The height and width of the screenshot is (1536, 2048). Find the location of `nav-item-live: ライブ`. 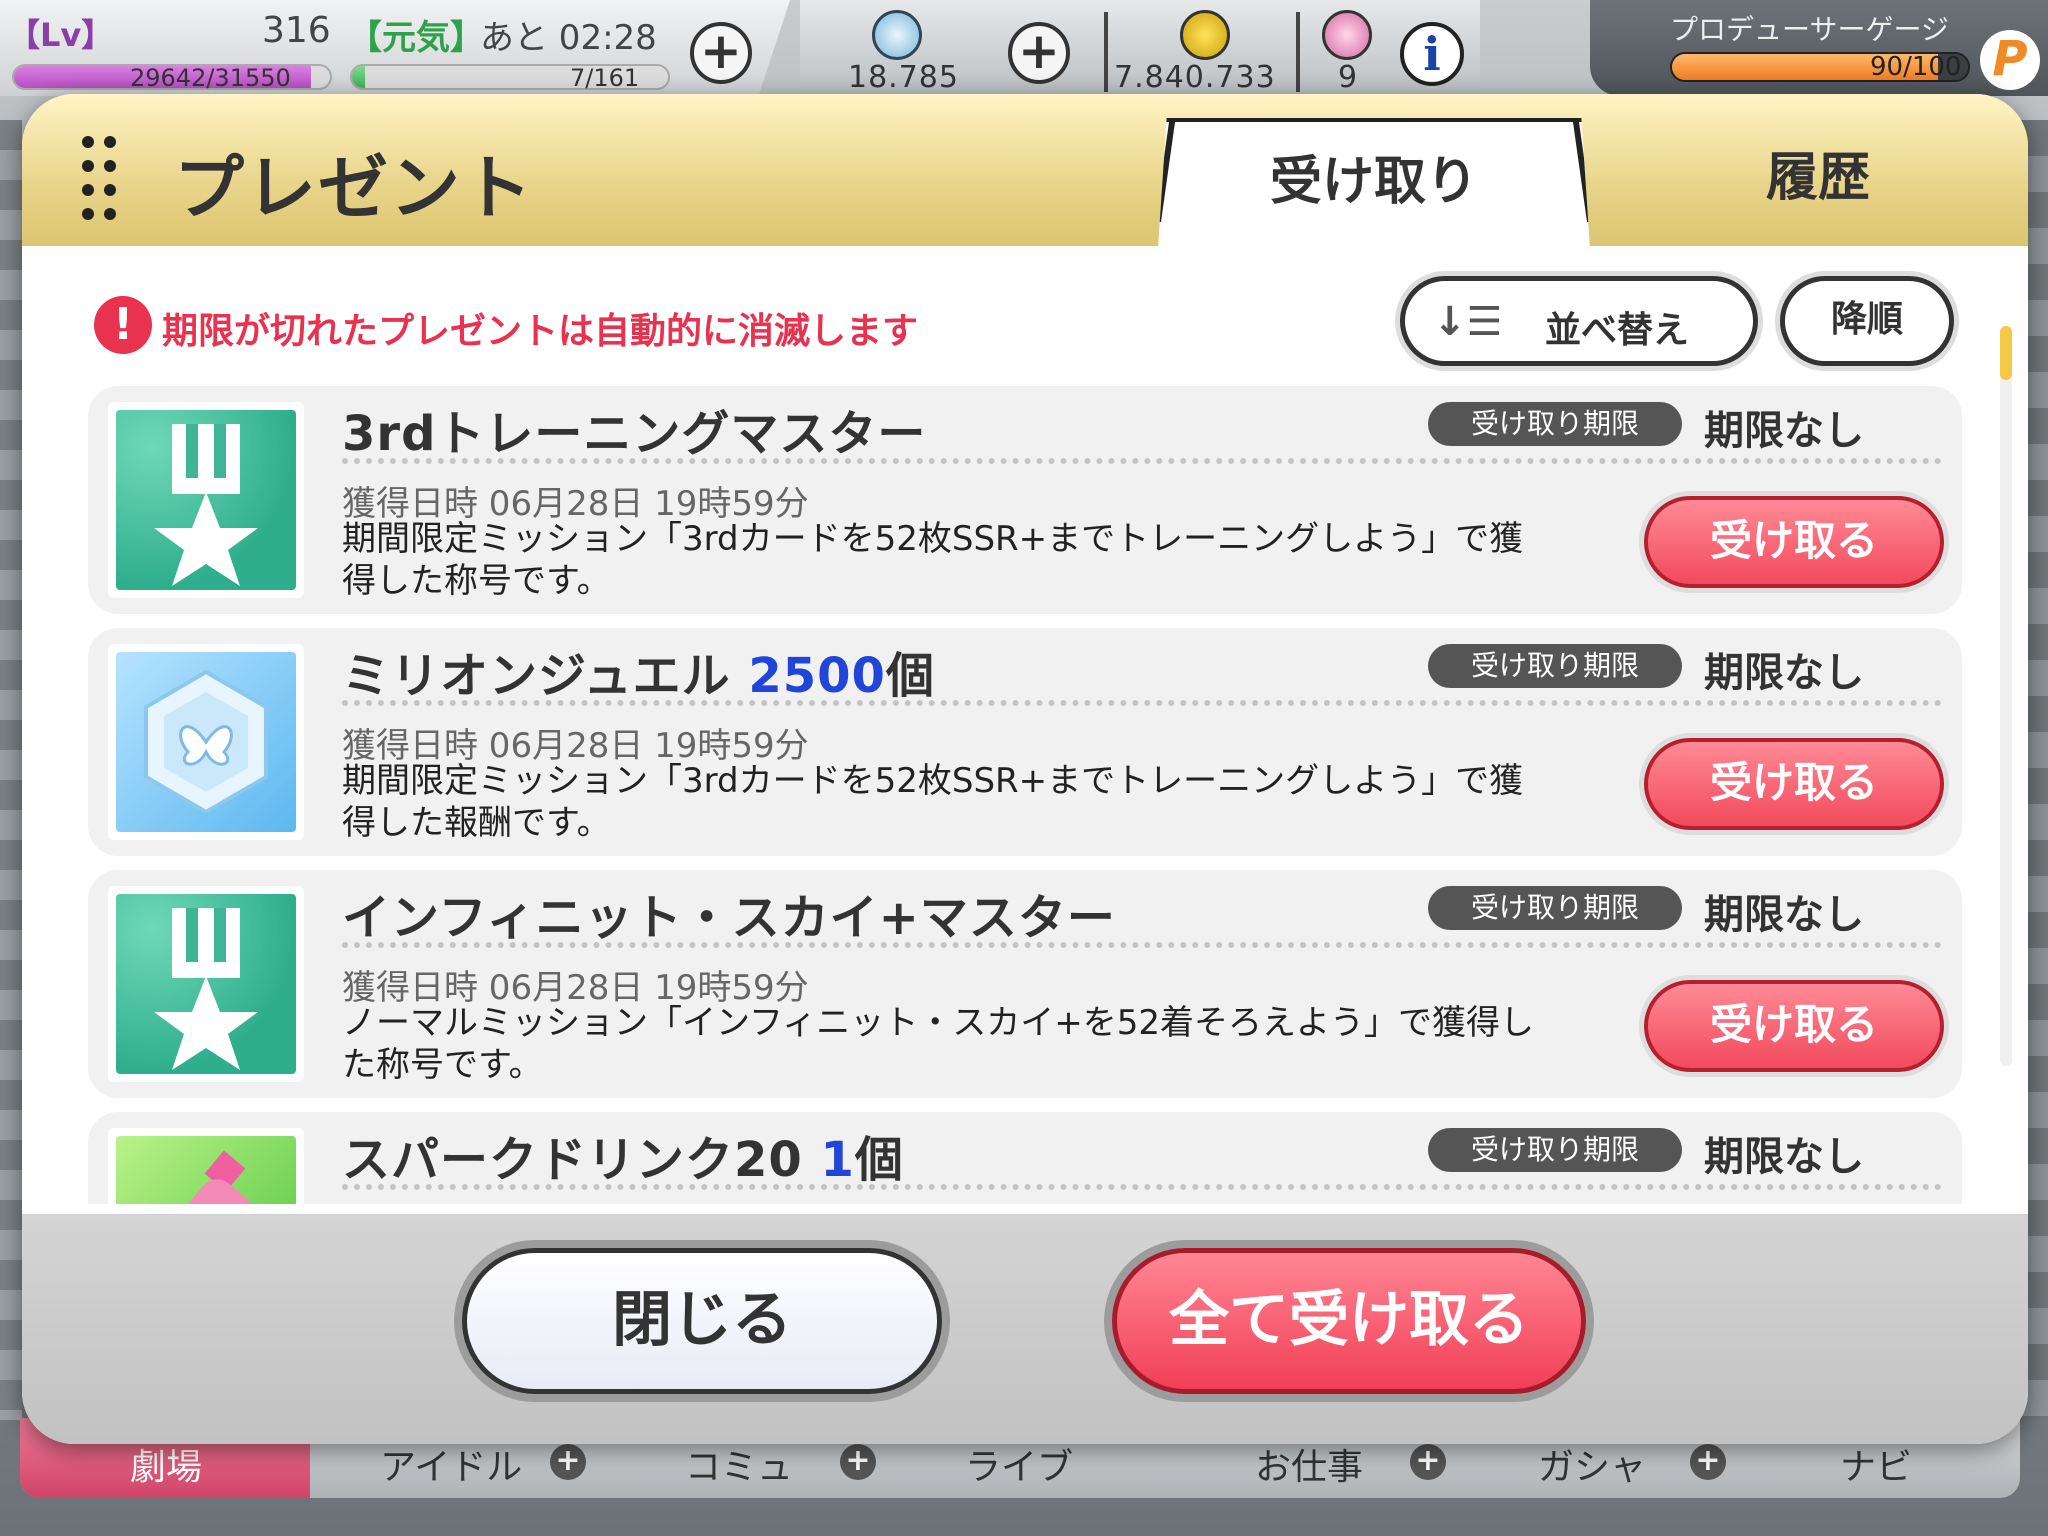

nav-item-live: ライブ is located at coordinates (1019, 1464).